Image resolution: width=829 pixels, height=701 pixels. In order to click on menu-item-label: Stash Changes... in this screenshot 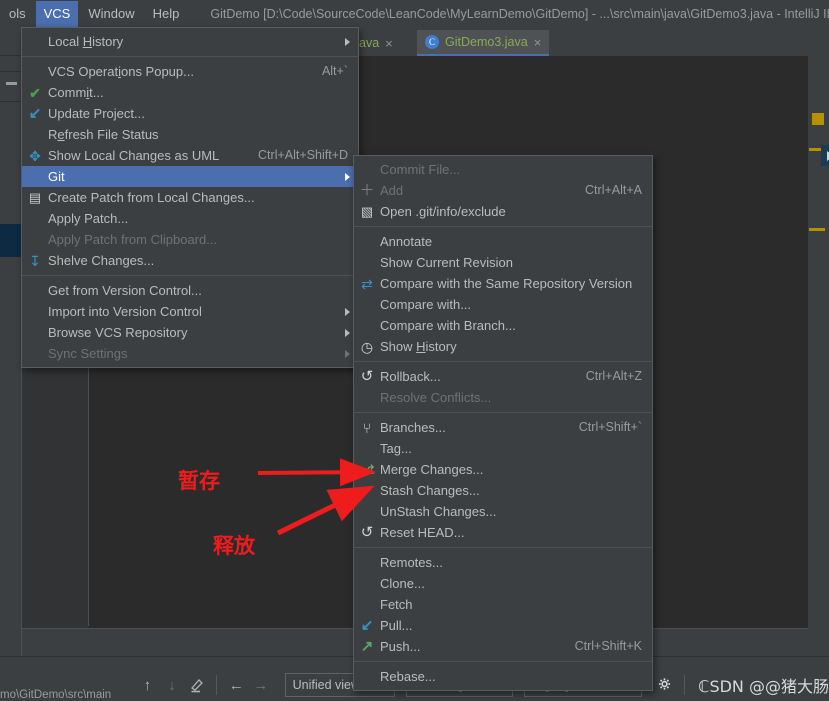, I will do `click(430, 490)`.